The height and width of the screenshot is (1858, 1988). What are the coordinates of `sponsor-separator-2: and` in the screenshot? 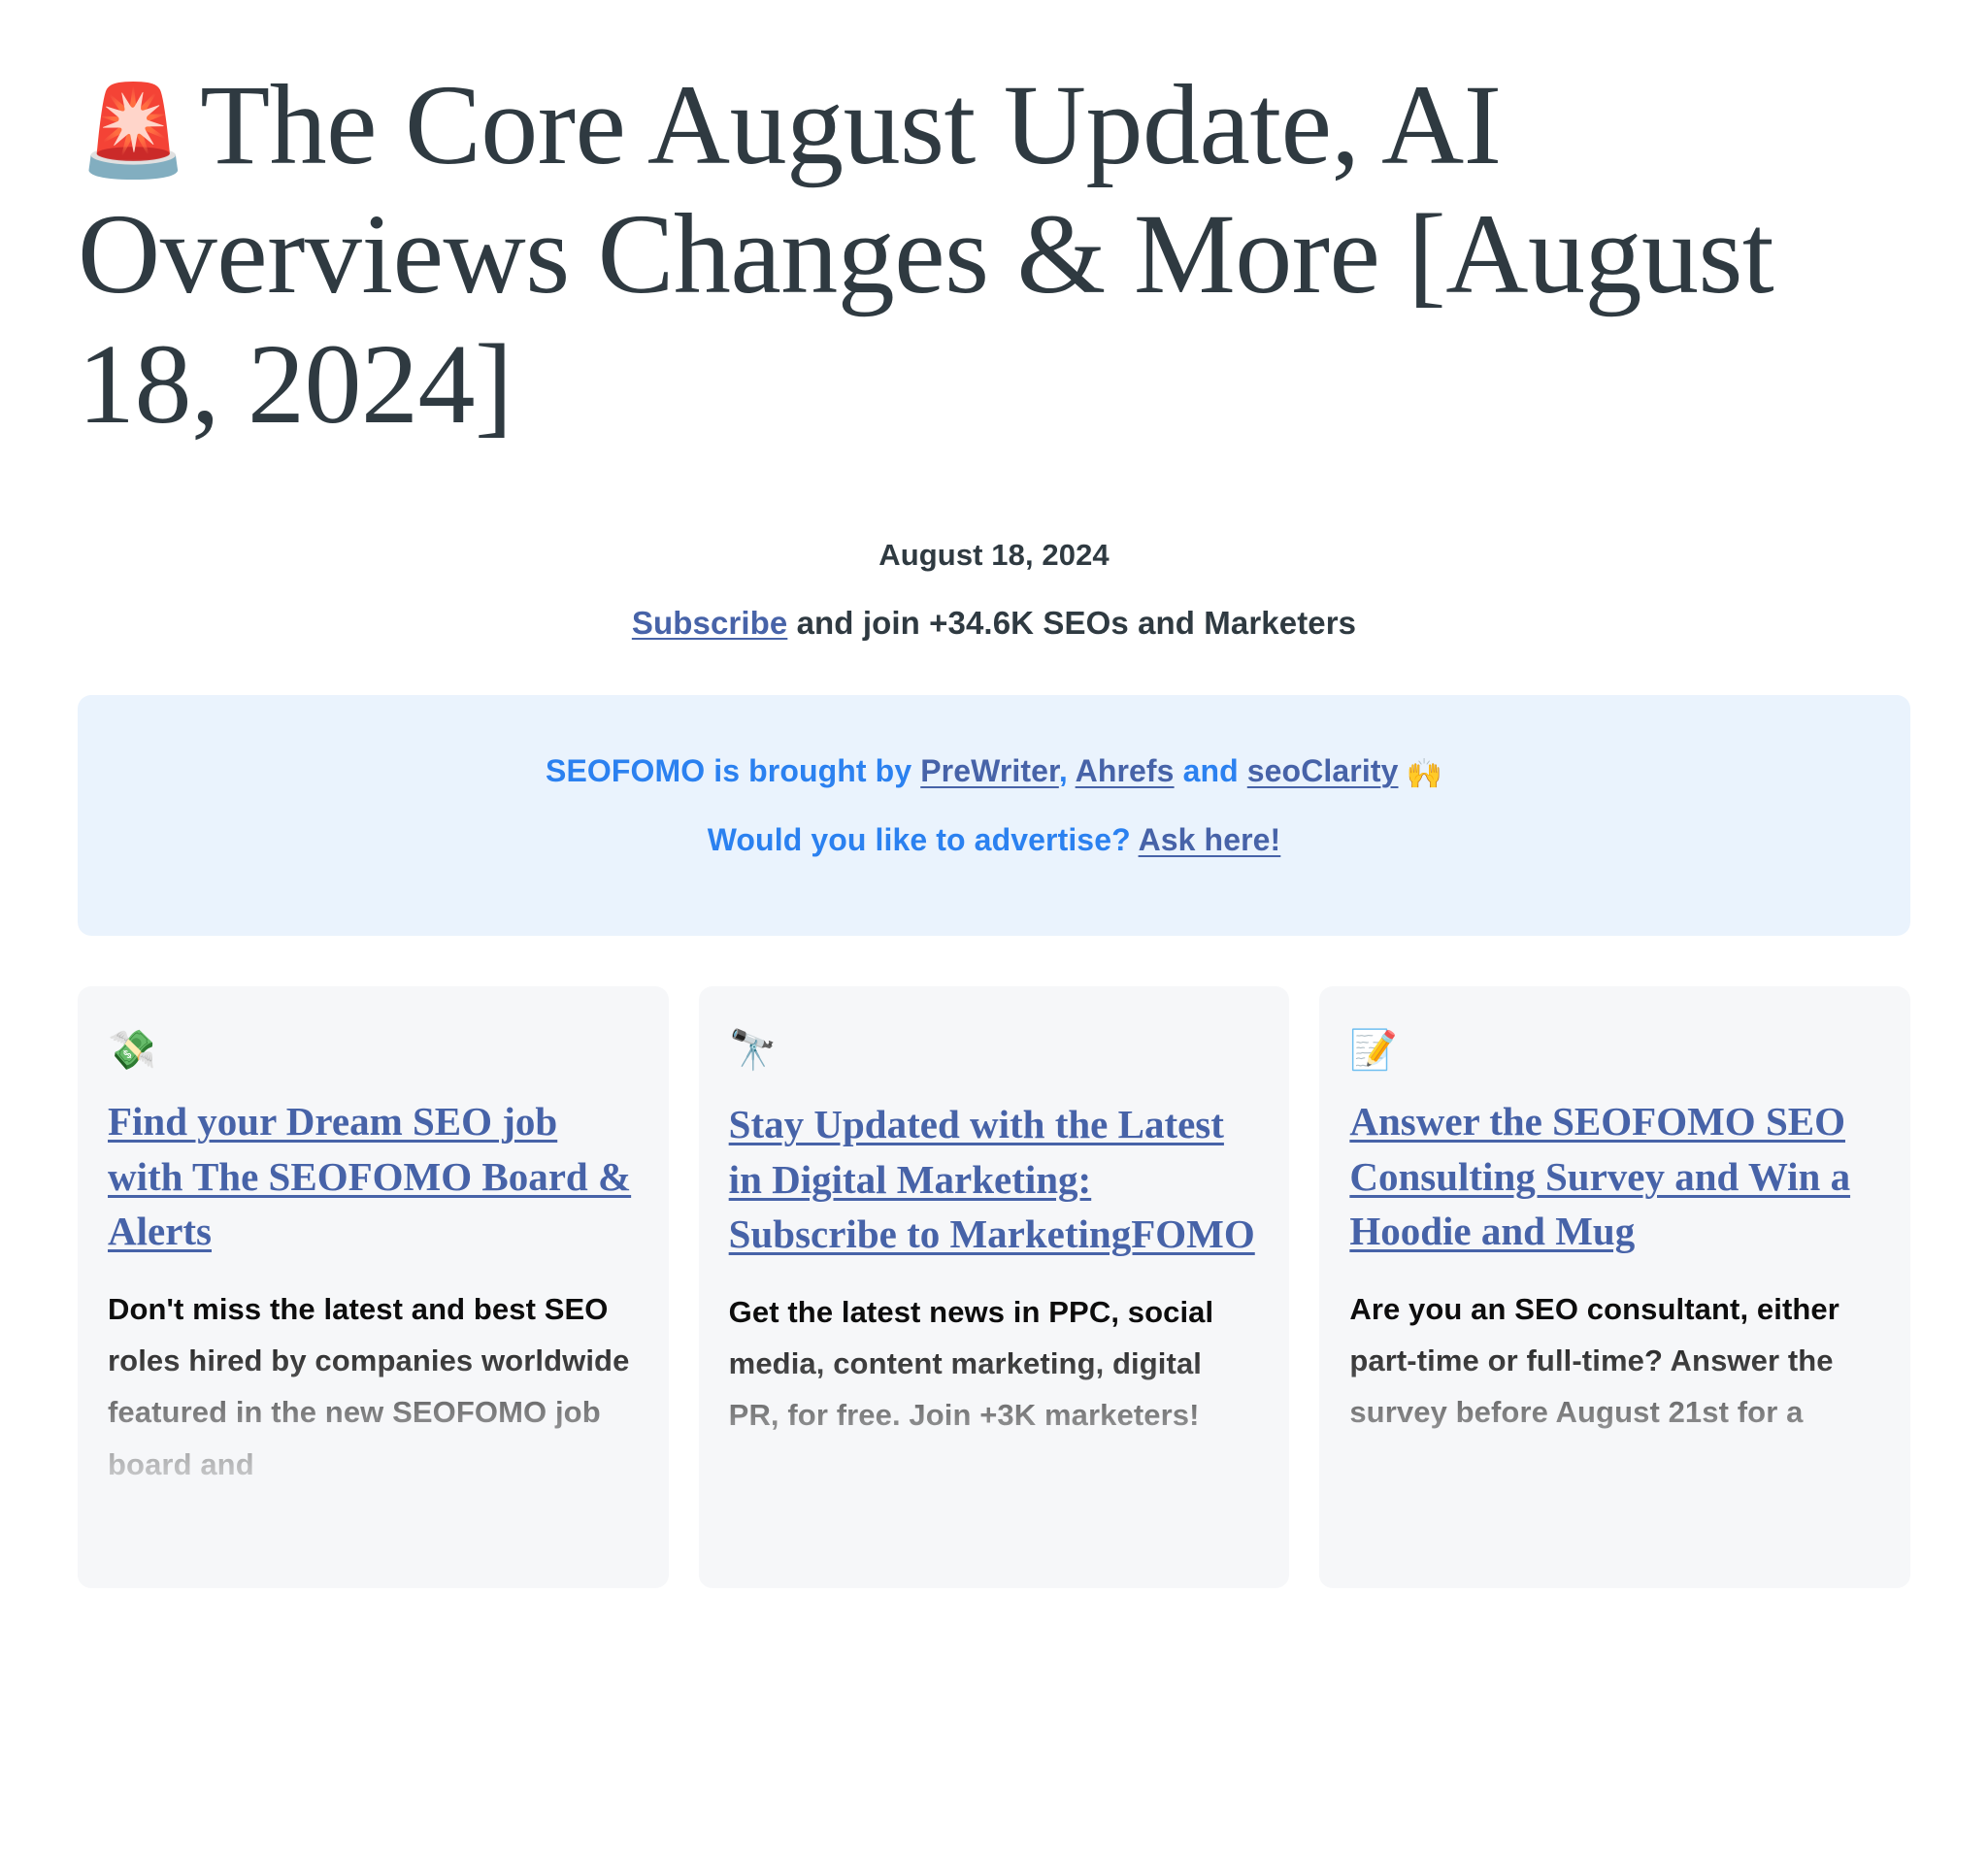 It's located at (1210, 770).